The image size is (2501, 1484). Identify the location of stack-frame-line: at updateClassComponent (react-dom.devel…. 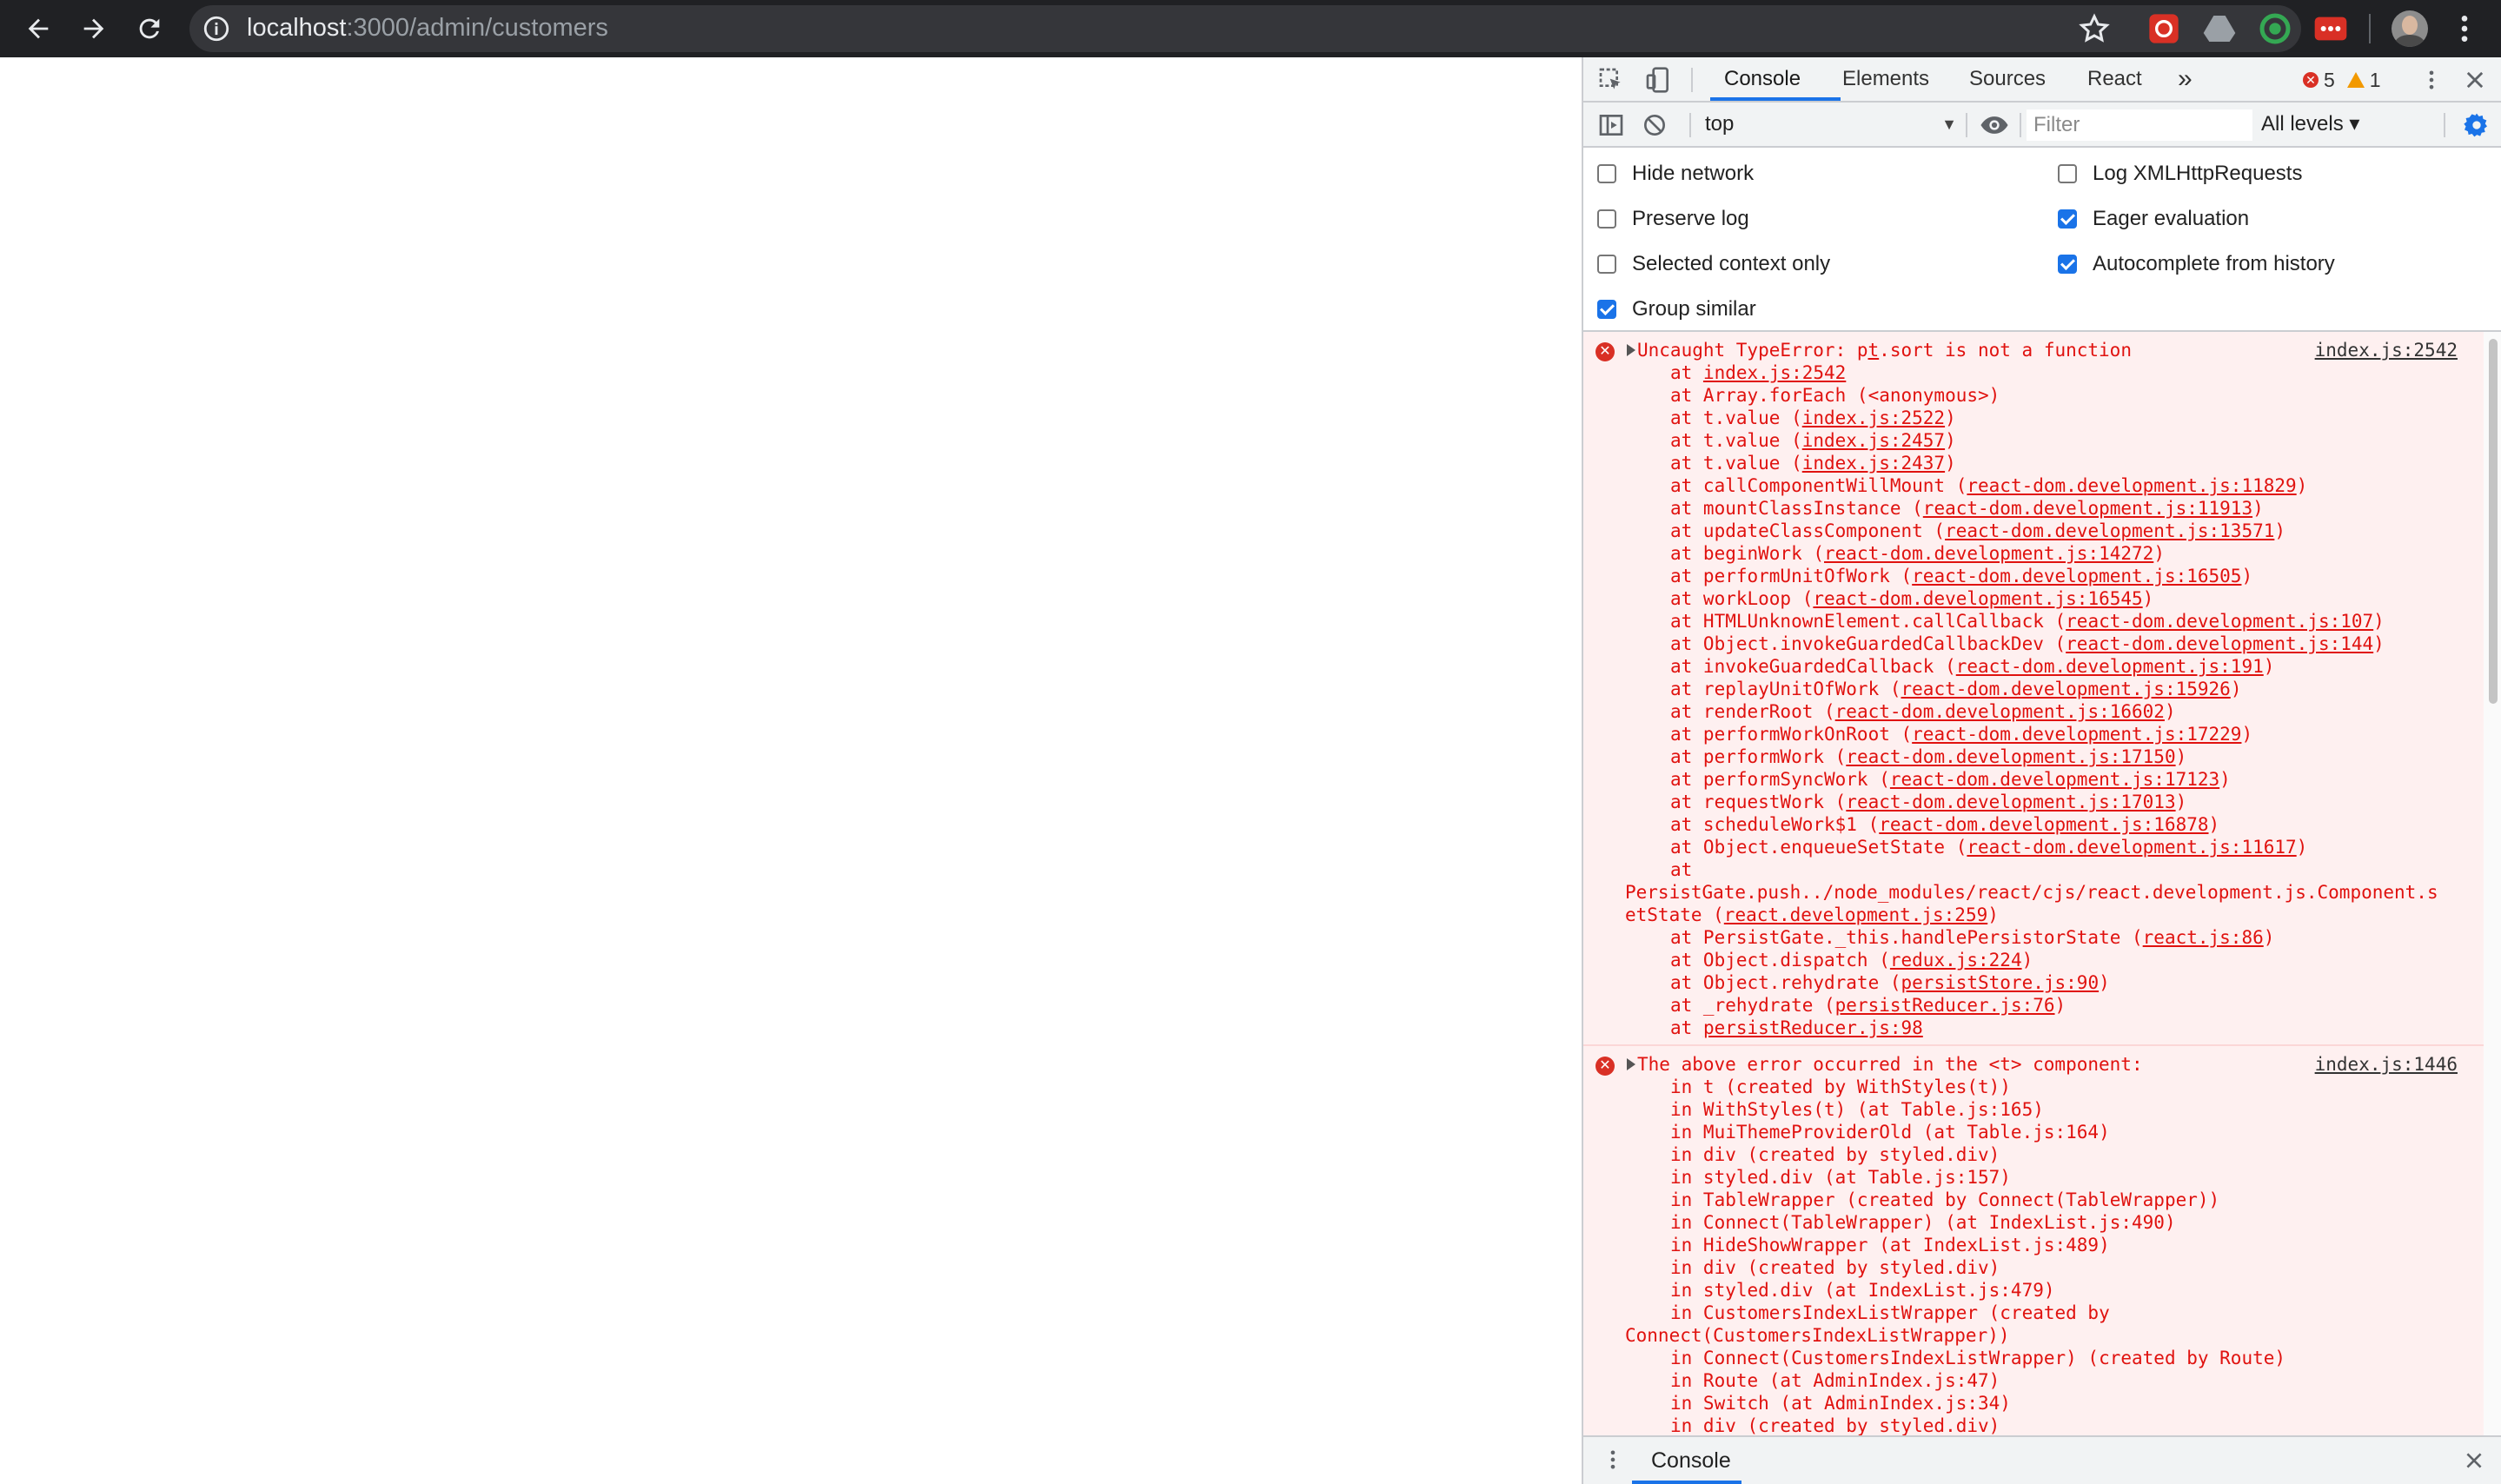
(1978, 530).